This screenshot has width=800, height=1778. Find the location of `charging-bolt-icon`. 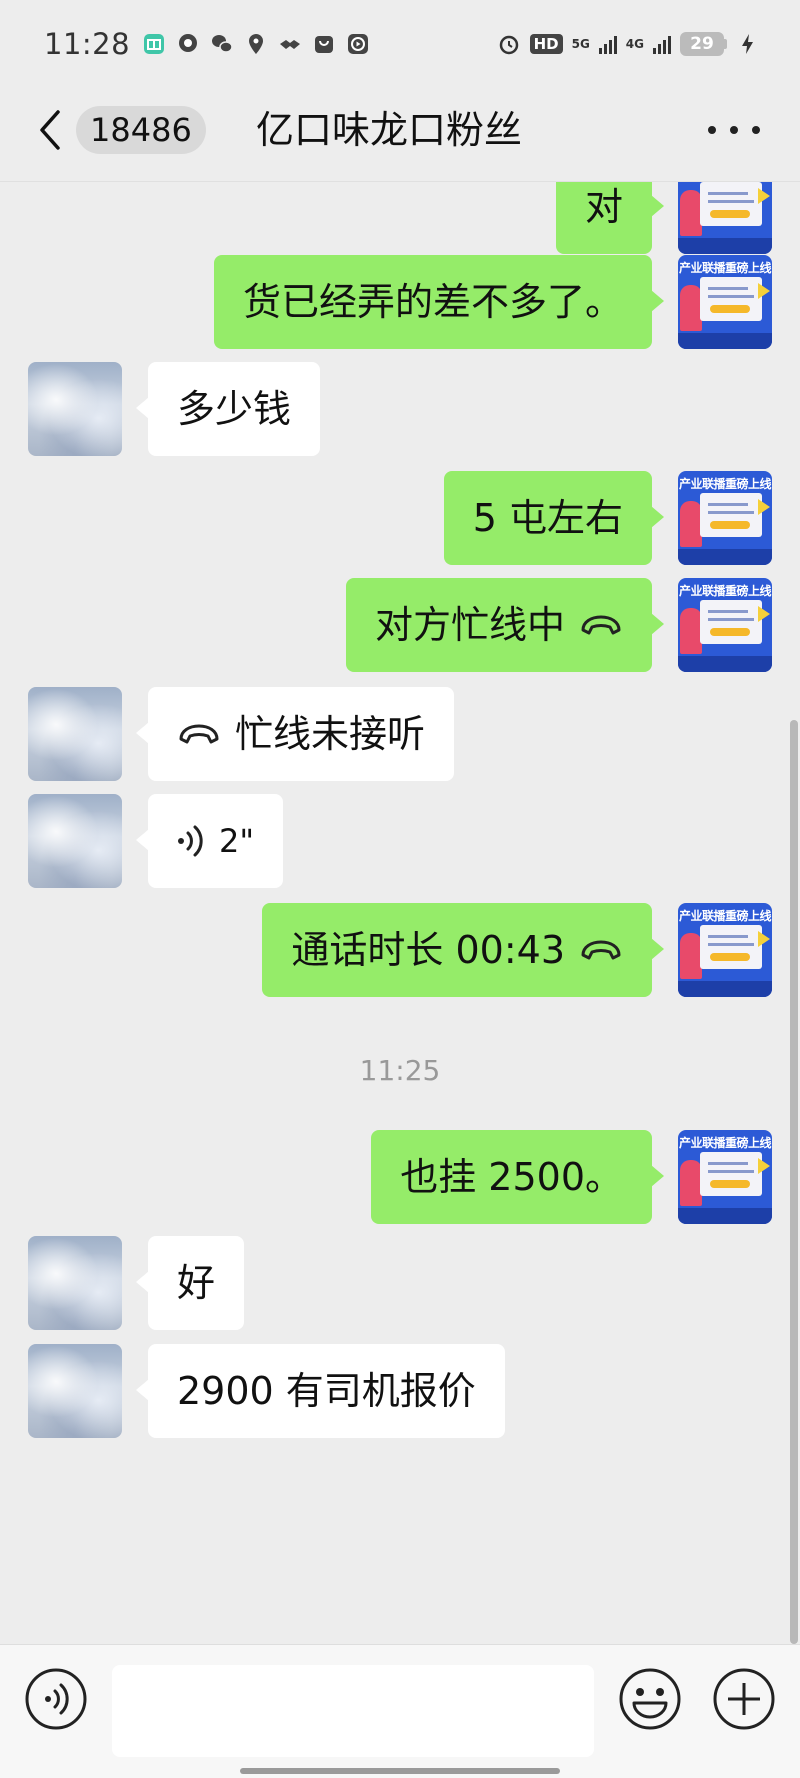

charging-bolt-icon is located at coordinates (748, 44).